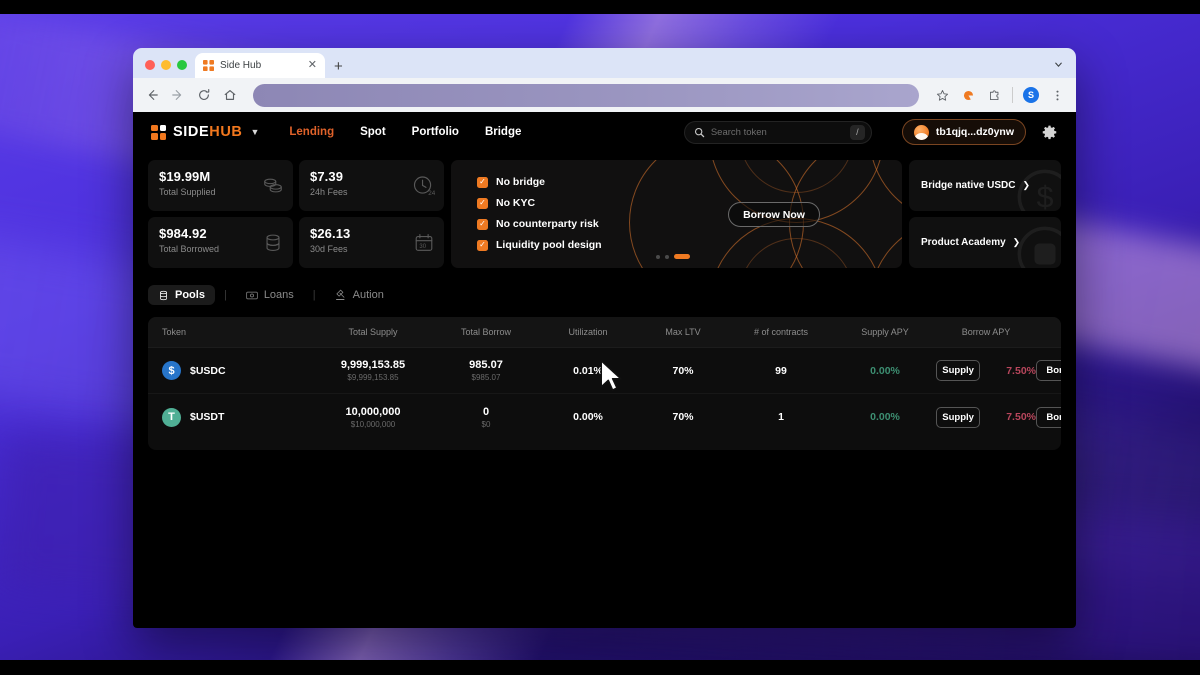 Image resolution: width=1200 pixels, height=675 pixels. Describe the element at coordinates (152, 95) in the screenshot. I see `back-icon` at that location.